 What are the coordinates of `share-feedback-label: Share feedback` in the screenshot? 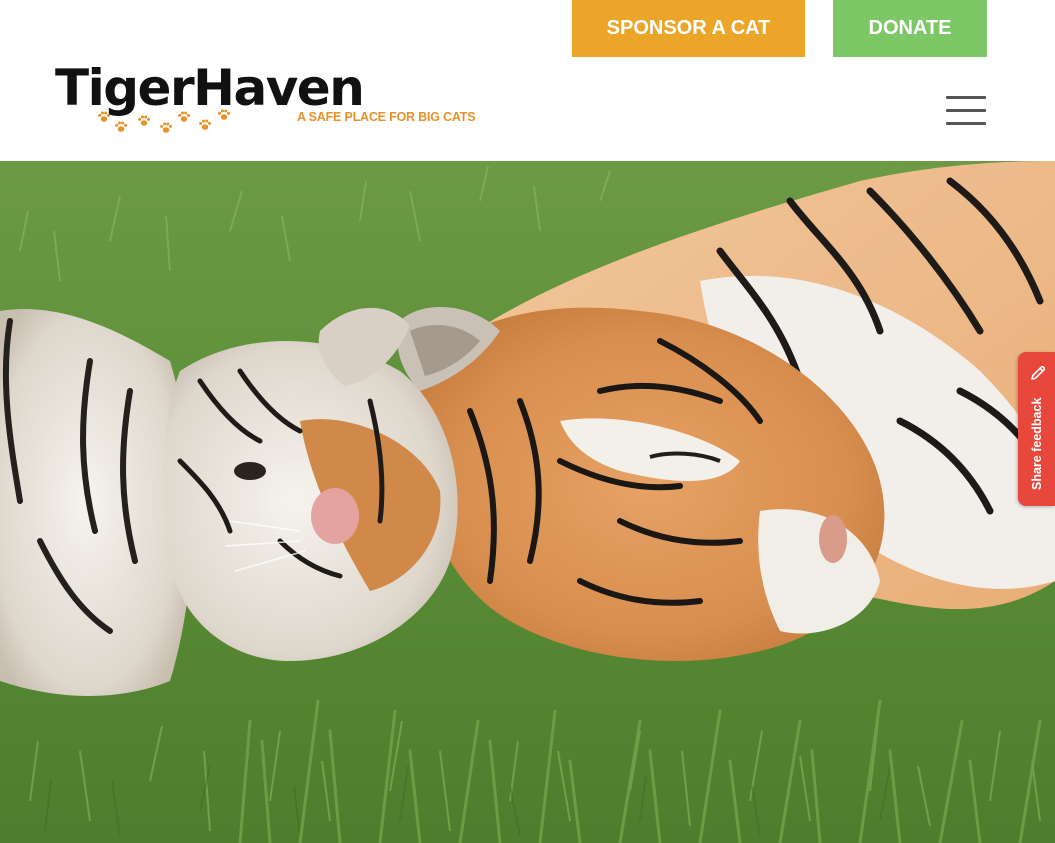 It's located at (1037, 443).